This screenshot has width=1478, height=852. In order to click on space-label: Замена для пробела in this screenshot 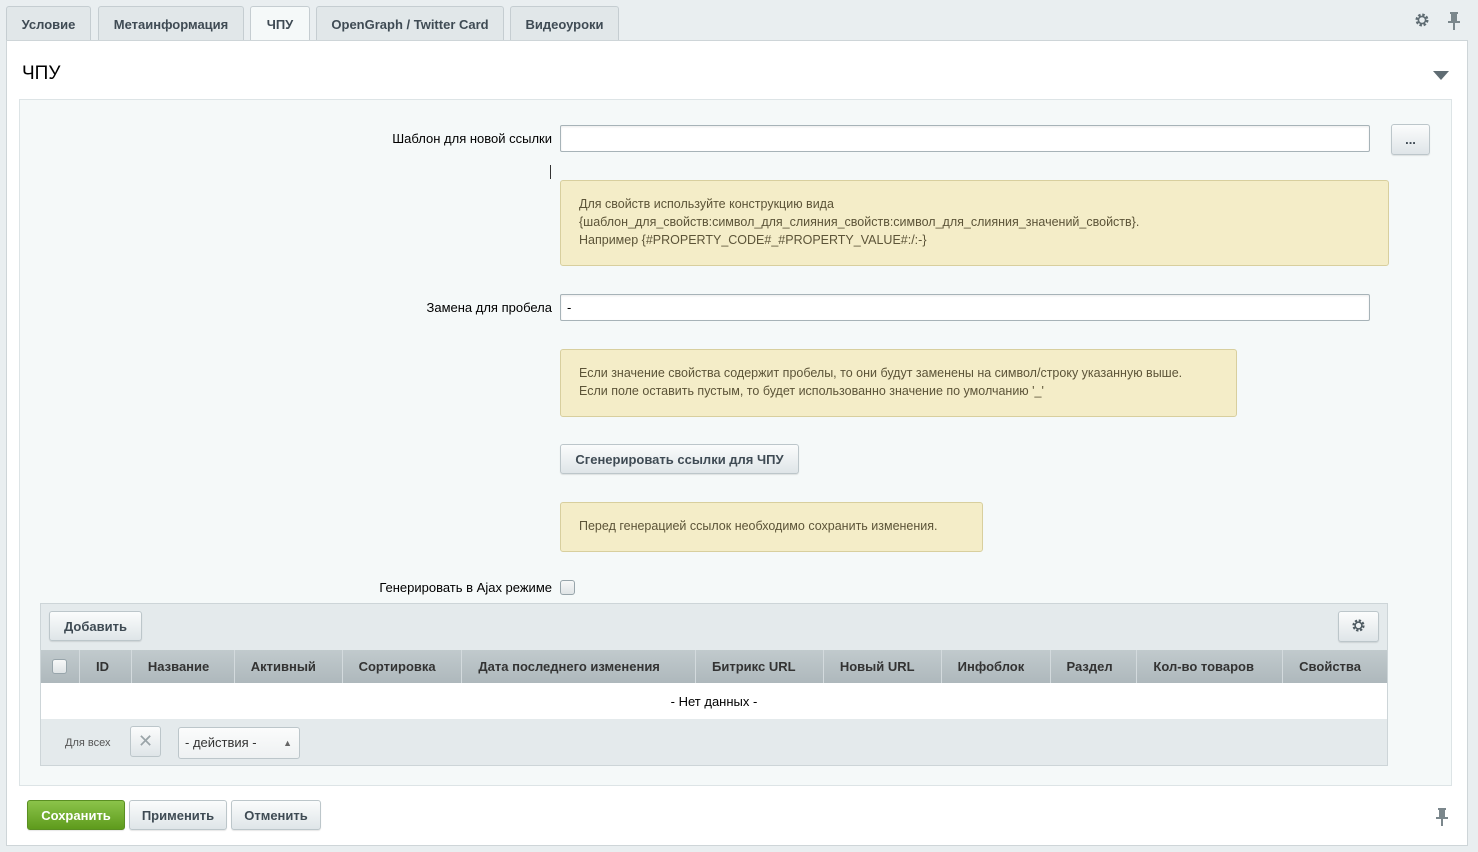, I will do `click(489, 307)`.